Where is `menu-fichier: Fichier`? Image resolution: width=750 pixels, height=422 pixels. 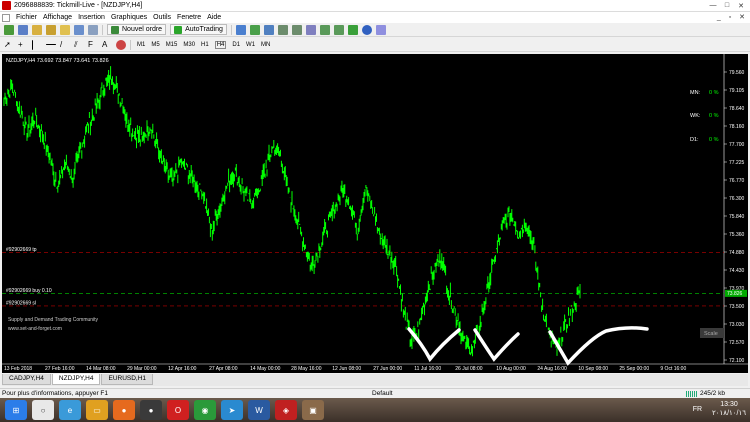 menu-fichier: Fichier is located at coordinates (26, 17).